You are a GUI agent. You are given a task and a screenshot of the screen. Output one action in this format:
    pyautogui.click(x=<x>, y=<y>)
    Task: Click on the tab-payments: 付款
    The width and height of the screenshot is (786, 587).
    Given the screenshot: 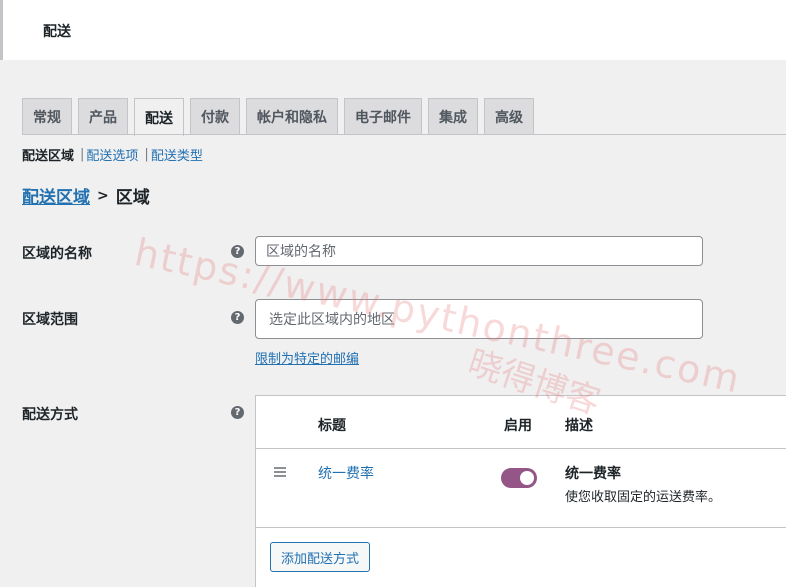 What is the action you would take?
    pyautogui.click(x=215, y=116)
    